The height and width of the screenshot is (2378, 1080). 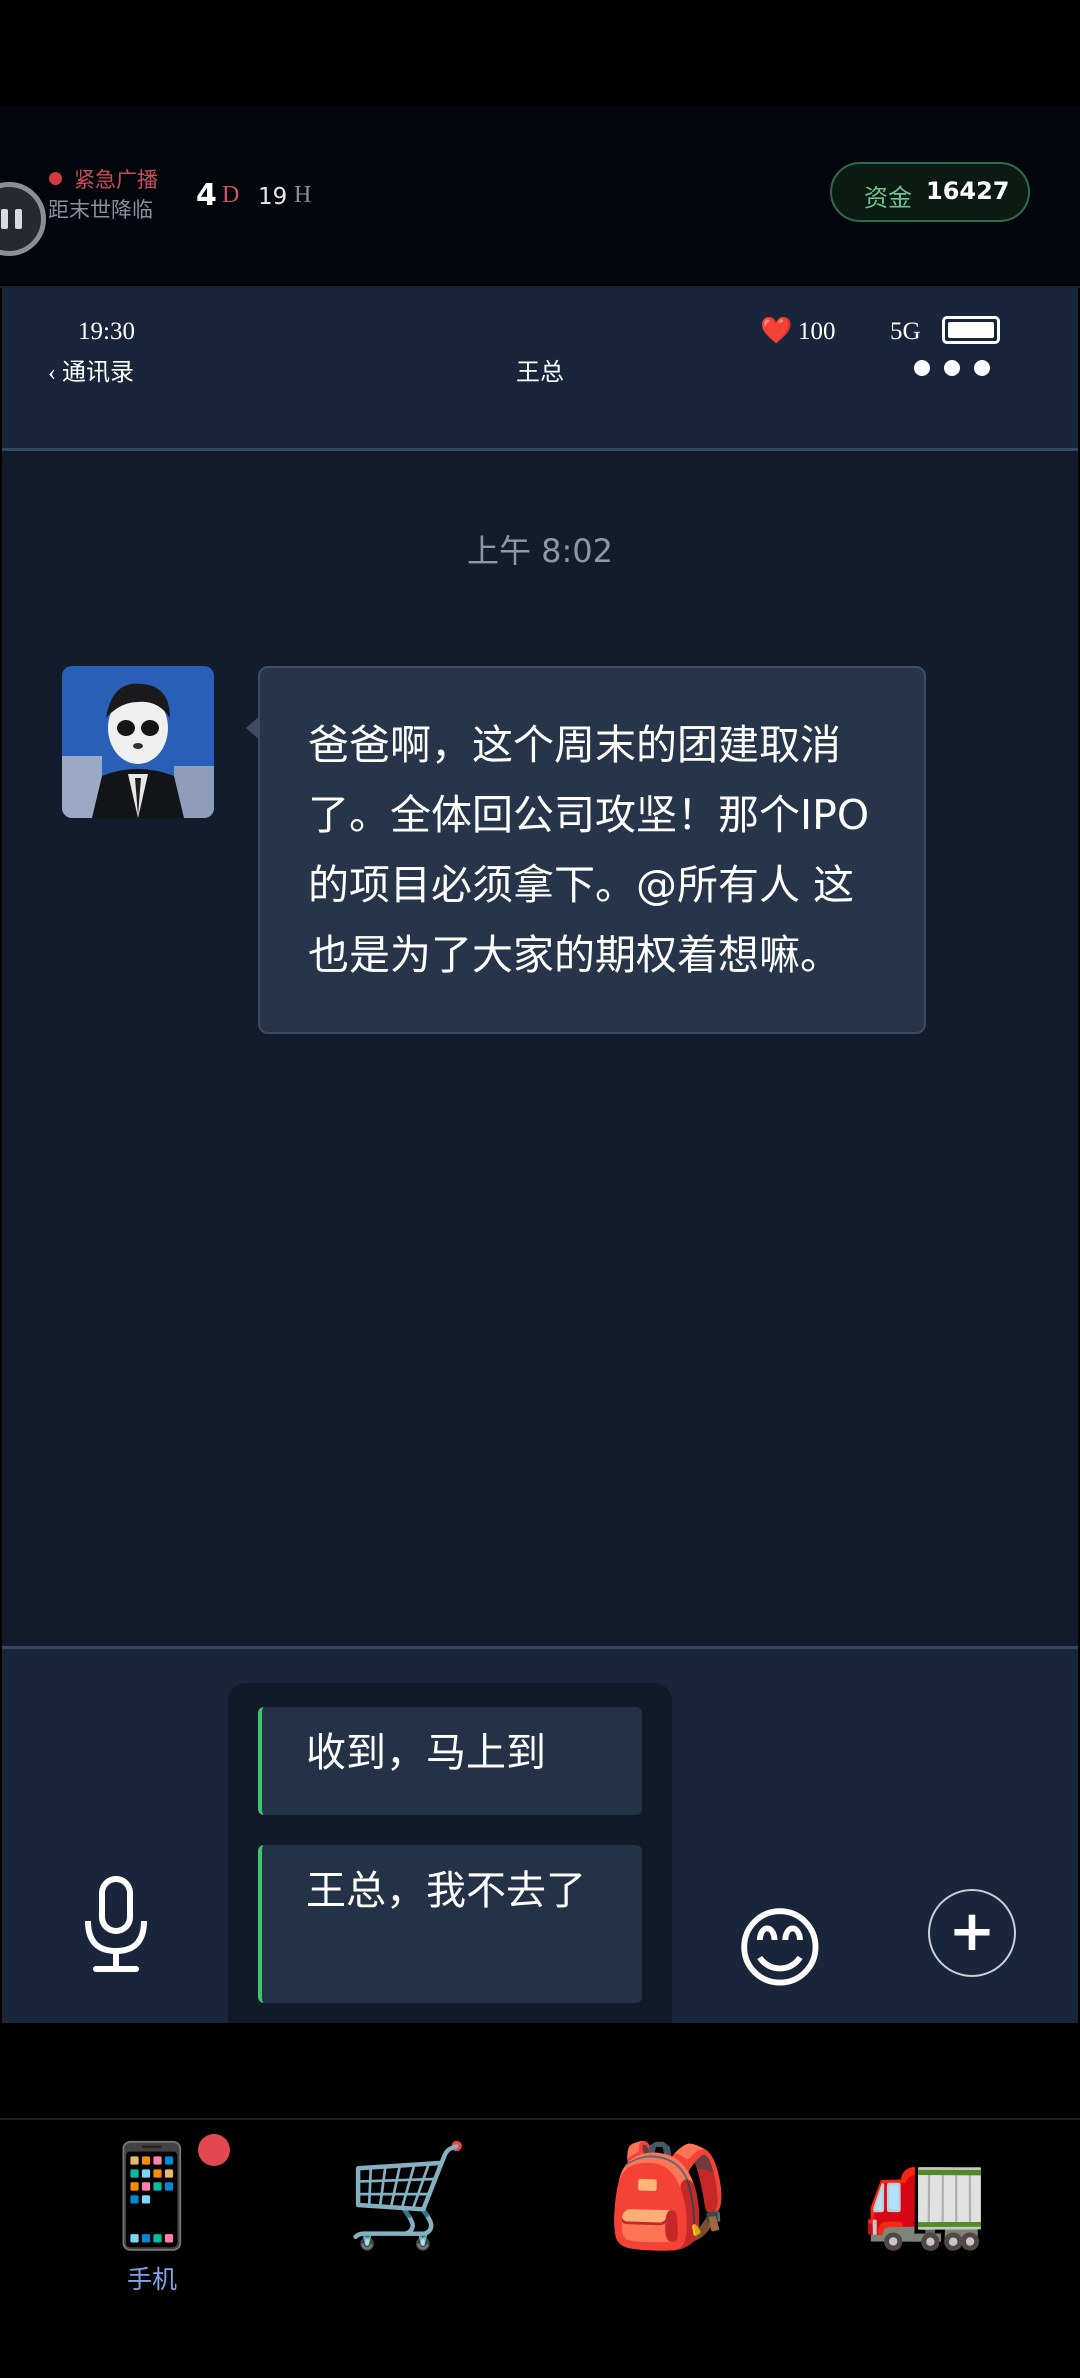 What do you see at coordinates (968, 191) in the screenshot?
I see `funds-value: 16427` at bounding box center [968, 191].